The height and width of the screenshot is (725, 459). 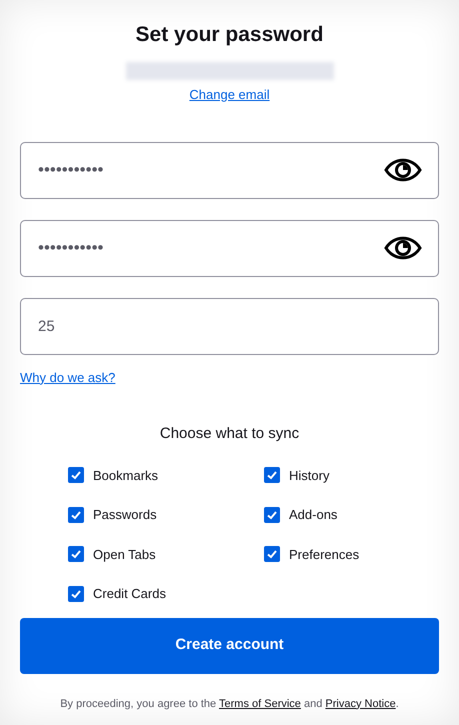 I want to click on sync-heading: Choose what to sync, so click(x=230, y=434).